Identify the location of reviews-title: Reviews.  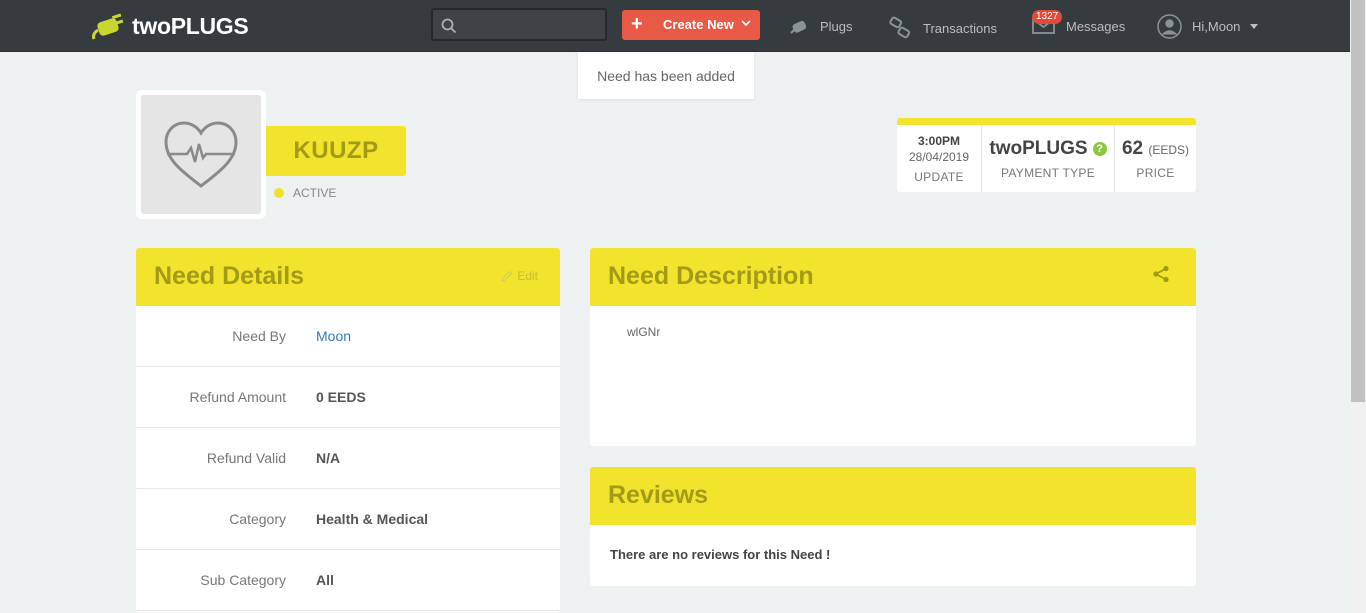
(658, 495).